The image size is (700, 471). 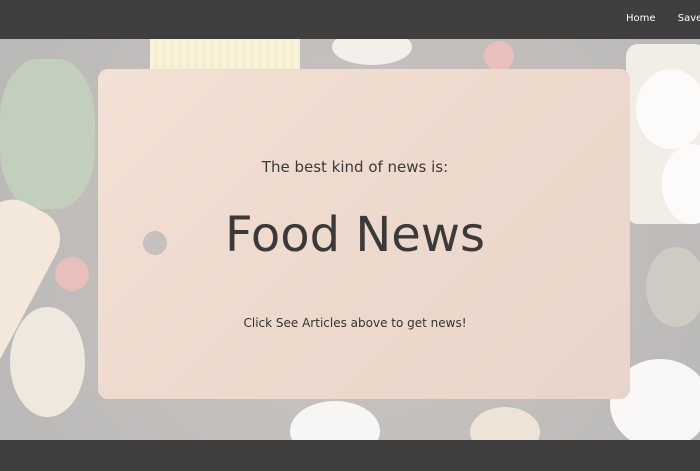 I want to click on hero-hint: Click See Articles above to get news!, so click(x=355, y=323).